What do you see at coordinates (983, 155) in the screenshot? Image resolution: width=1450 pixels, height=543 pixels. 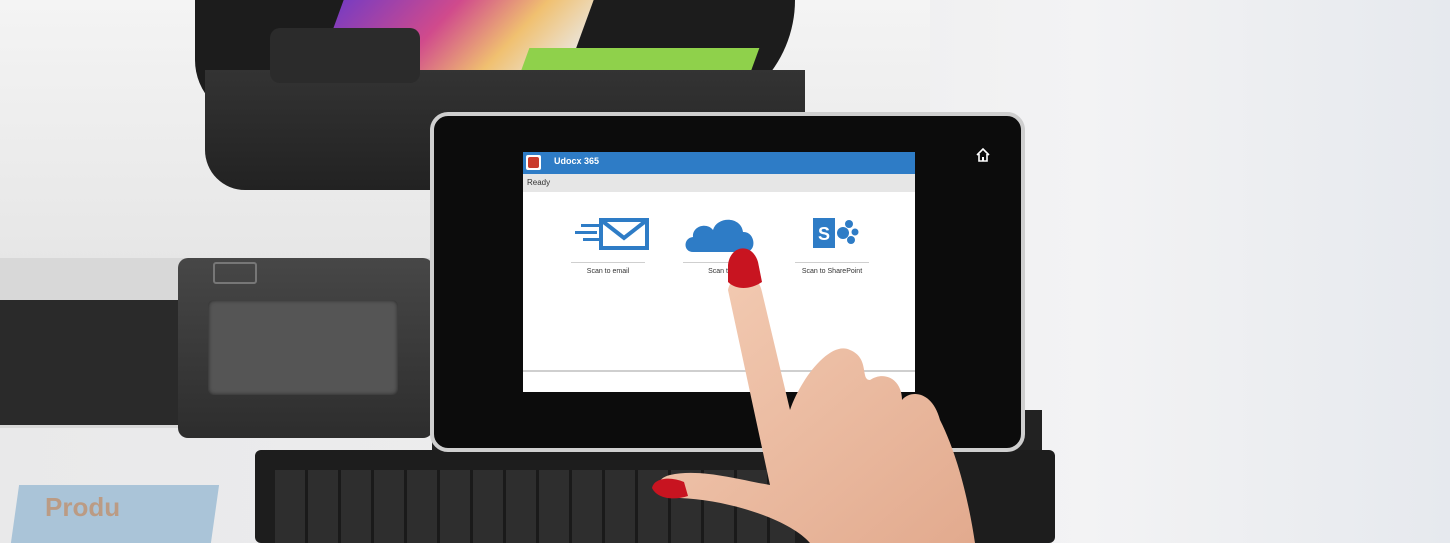 I see `home-icon` at bounding box center [983, 155].